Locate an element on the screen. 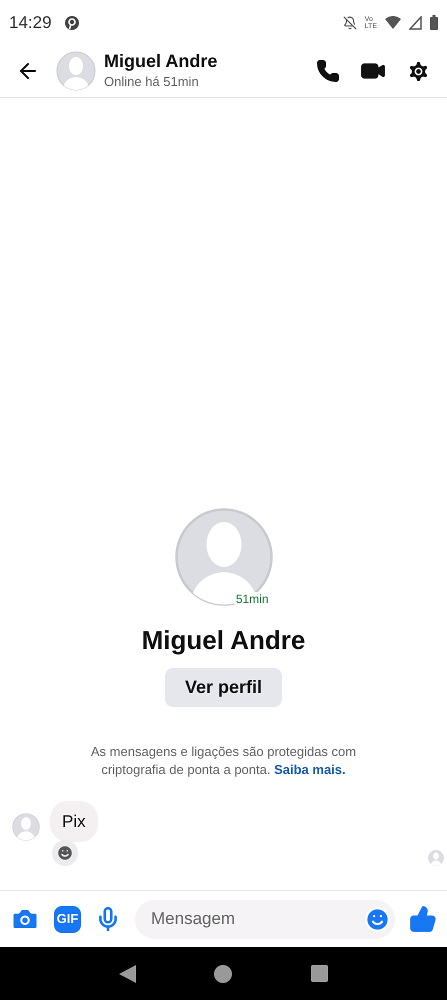  back-nav-icon is located at coordinates (127, 973).